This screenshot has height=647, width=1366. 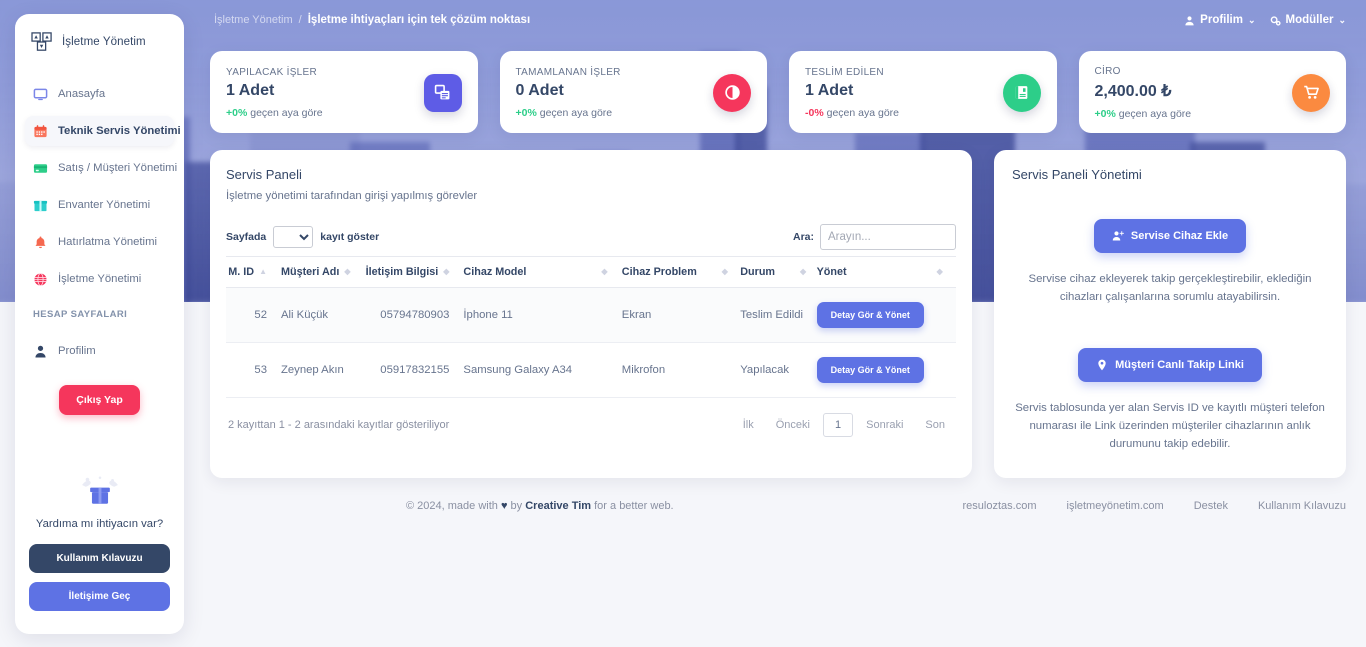 I want to click on sidebar-item-profilim: Profilim, so click(x=99, y=351).